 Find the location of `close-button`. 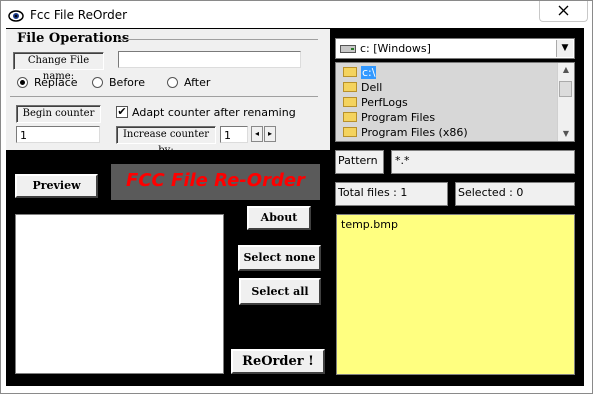

close-button is located at coordinates (563, 11).